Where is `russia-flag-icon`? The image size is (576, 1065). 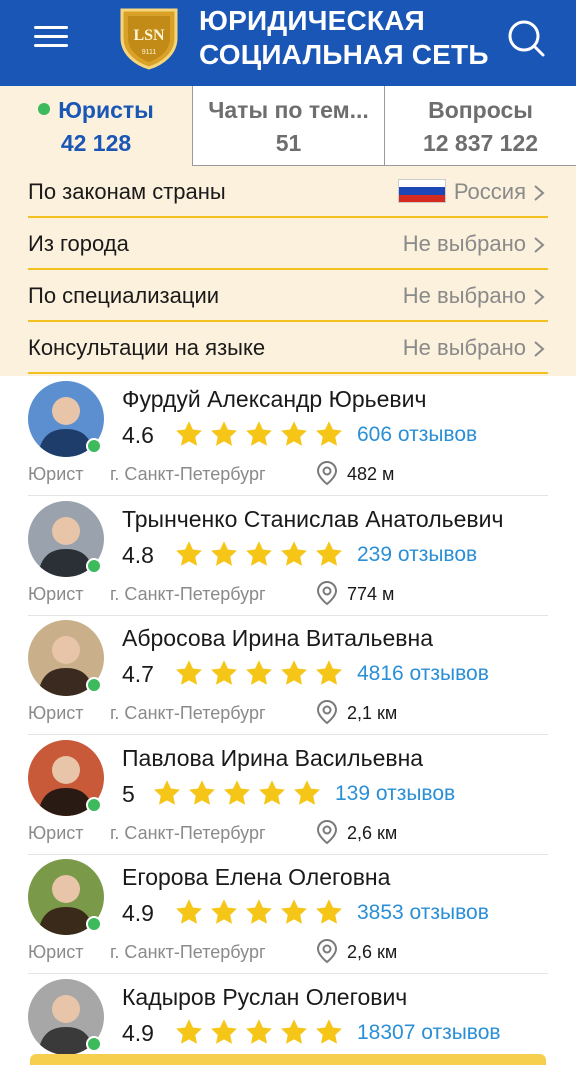 russia-flag-icon is located at coordinates (421, 191).